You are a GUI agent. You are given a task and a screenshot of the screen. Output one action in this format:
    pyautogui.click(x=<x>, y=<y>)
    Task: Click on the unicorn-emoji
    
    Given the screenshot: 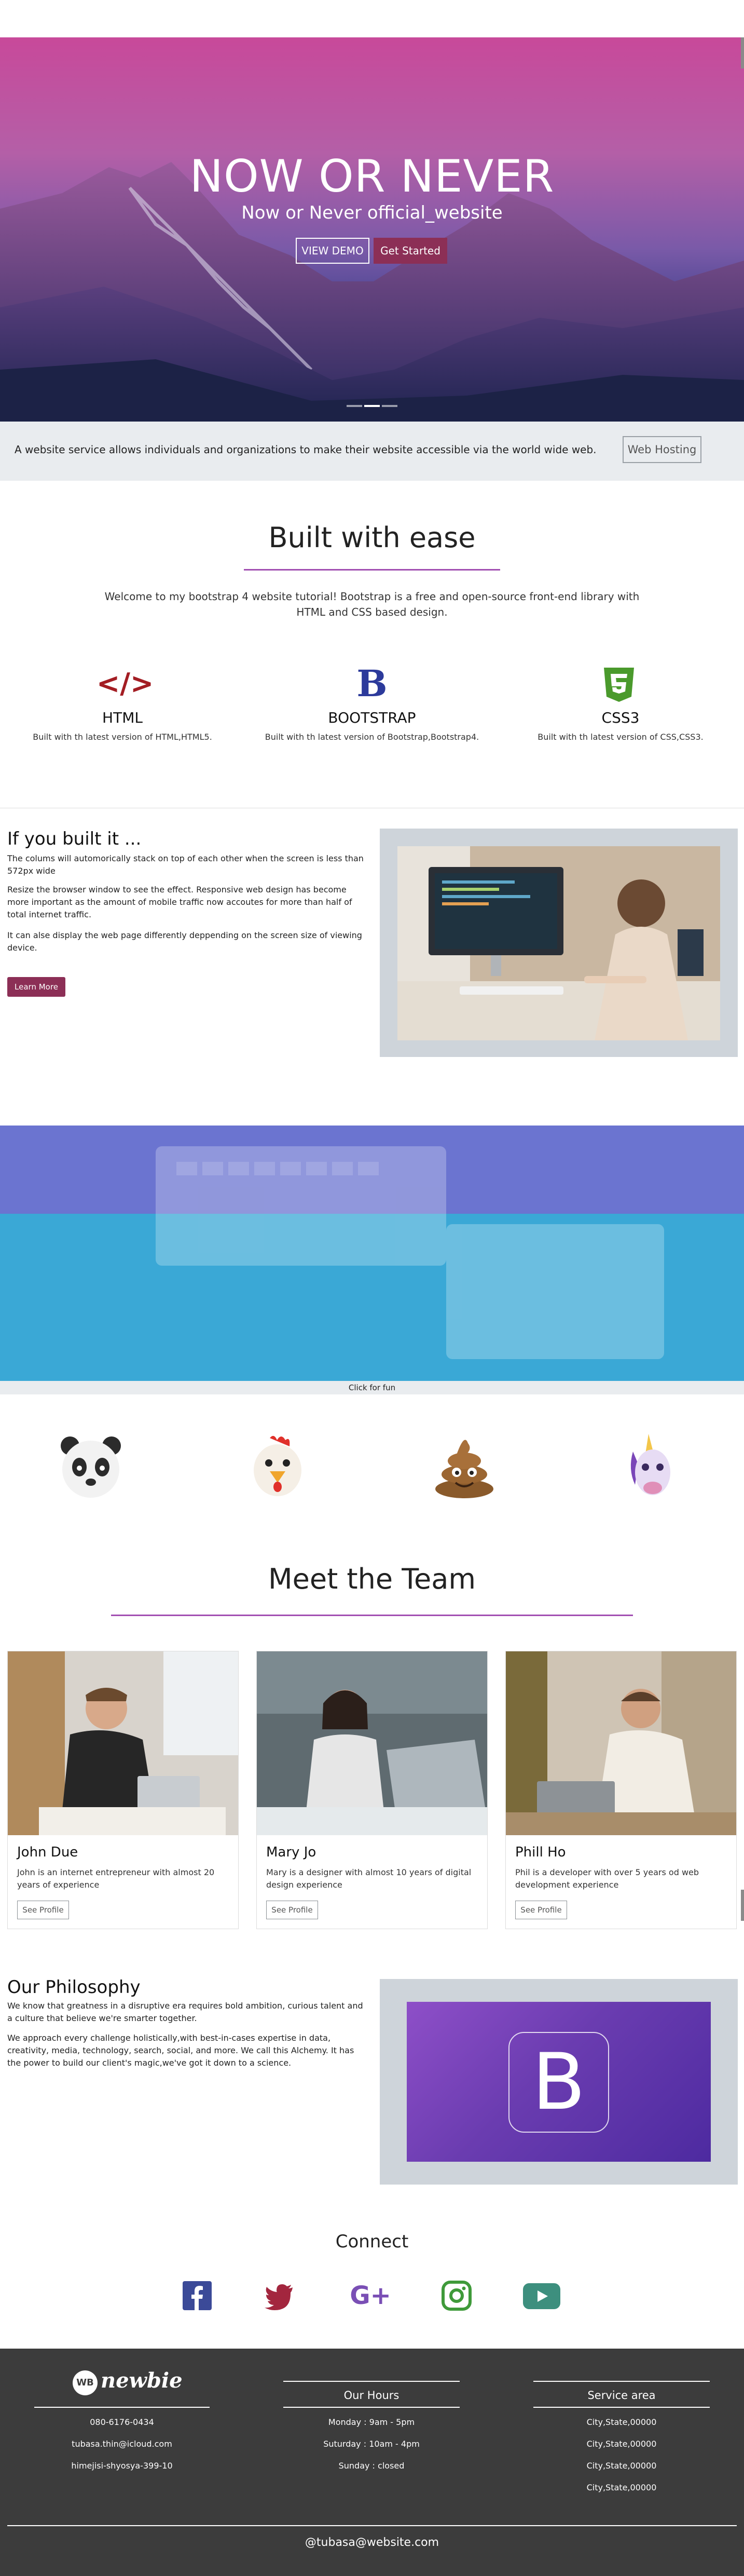 What is the action you would take?
    pyautogui.click(x=651, y=1466)
    